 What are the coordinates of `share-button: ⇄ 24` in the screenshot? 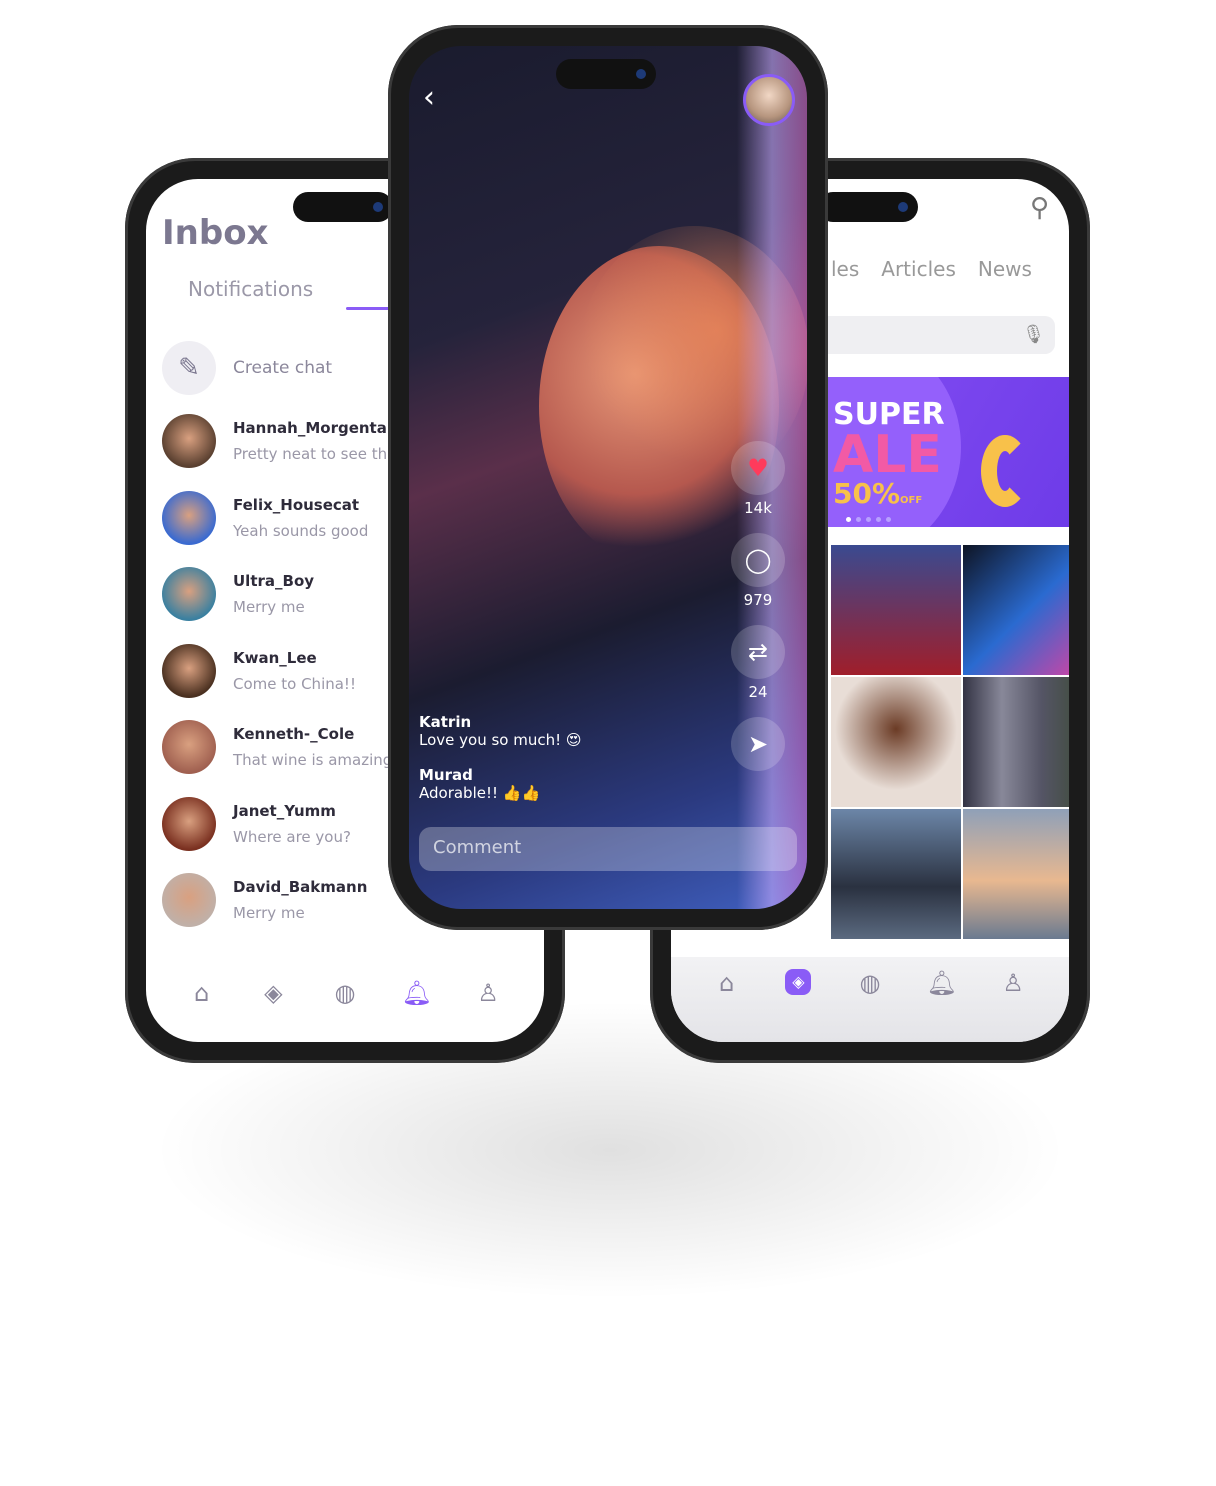 It's located at (758, 663).